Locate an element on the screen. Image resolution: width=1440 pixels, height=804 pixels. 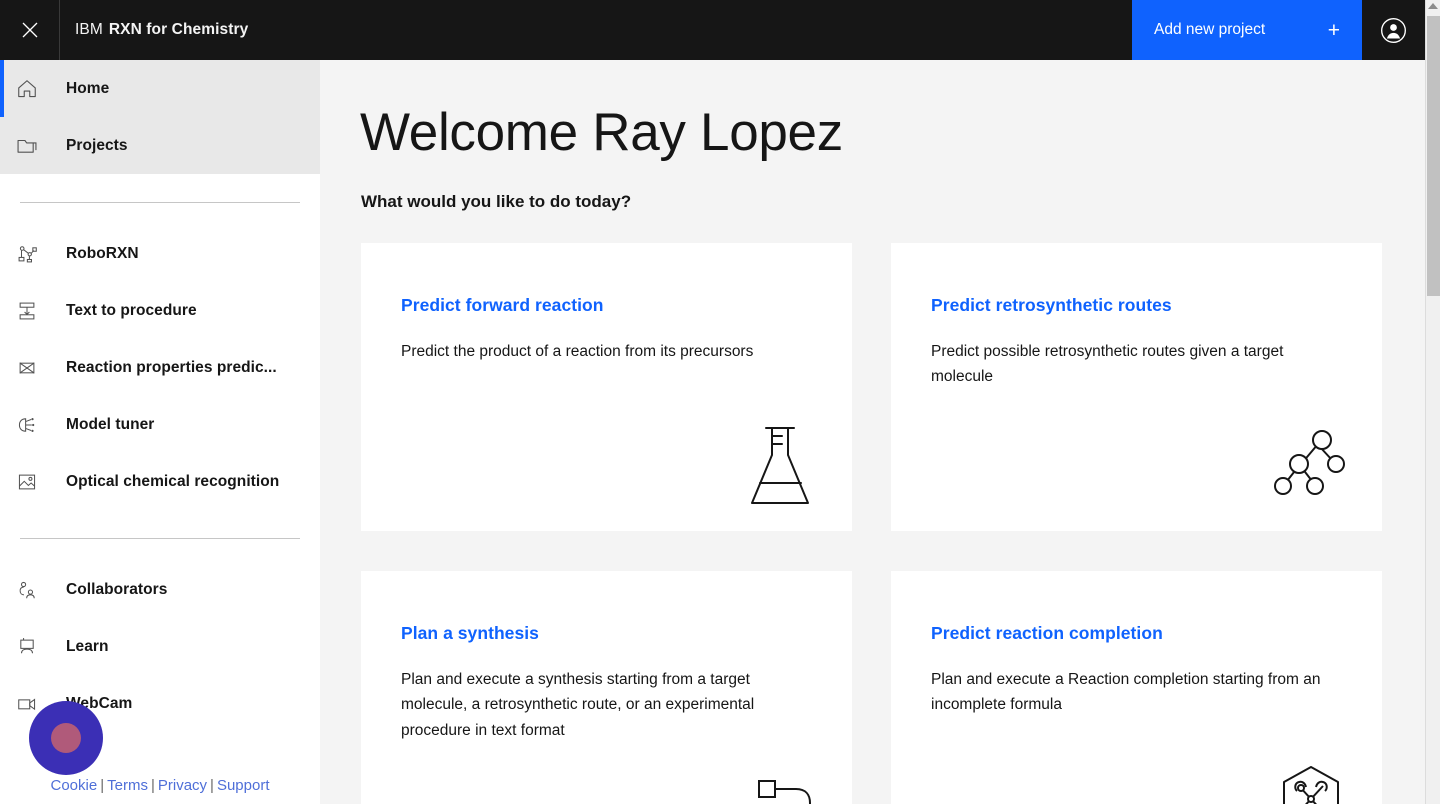
add-new-project-label: Add new project is located at coordinates (1210, 29).